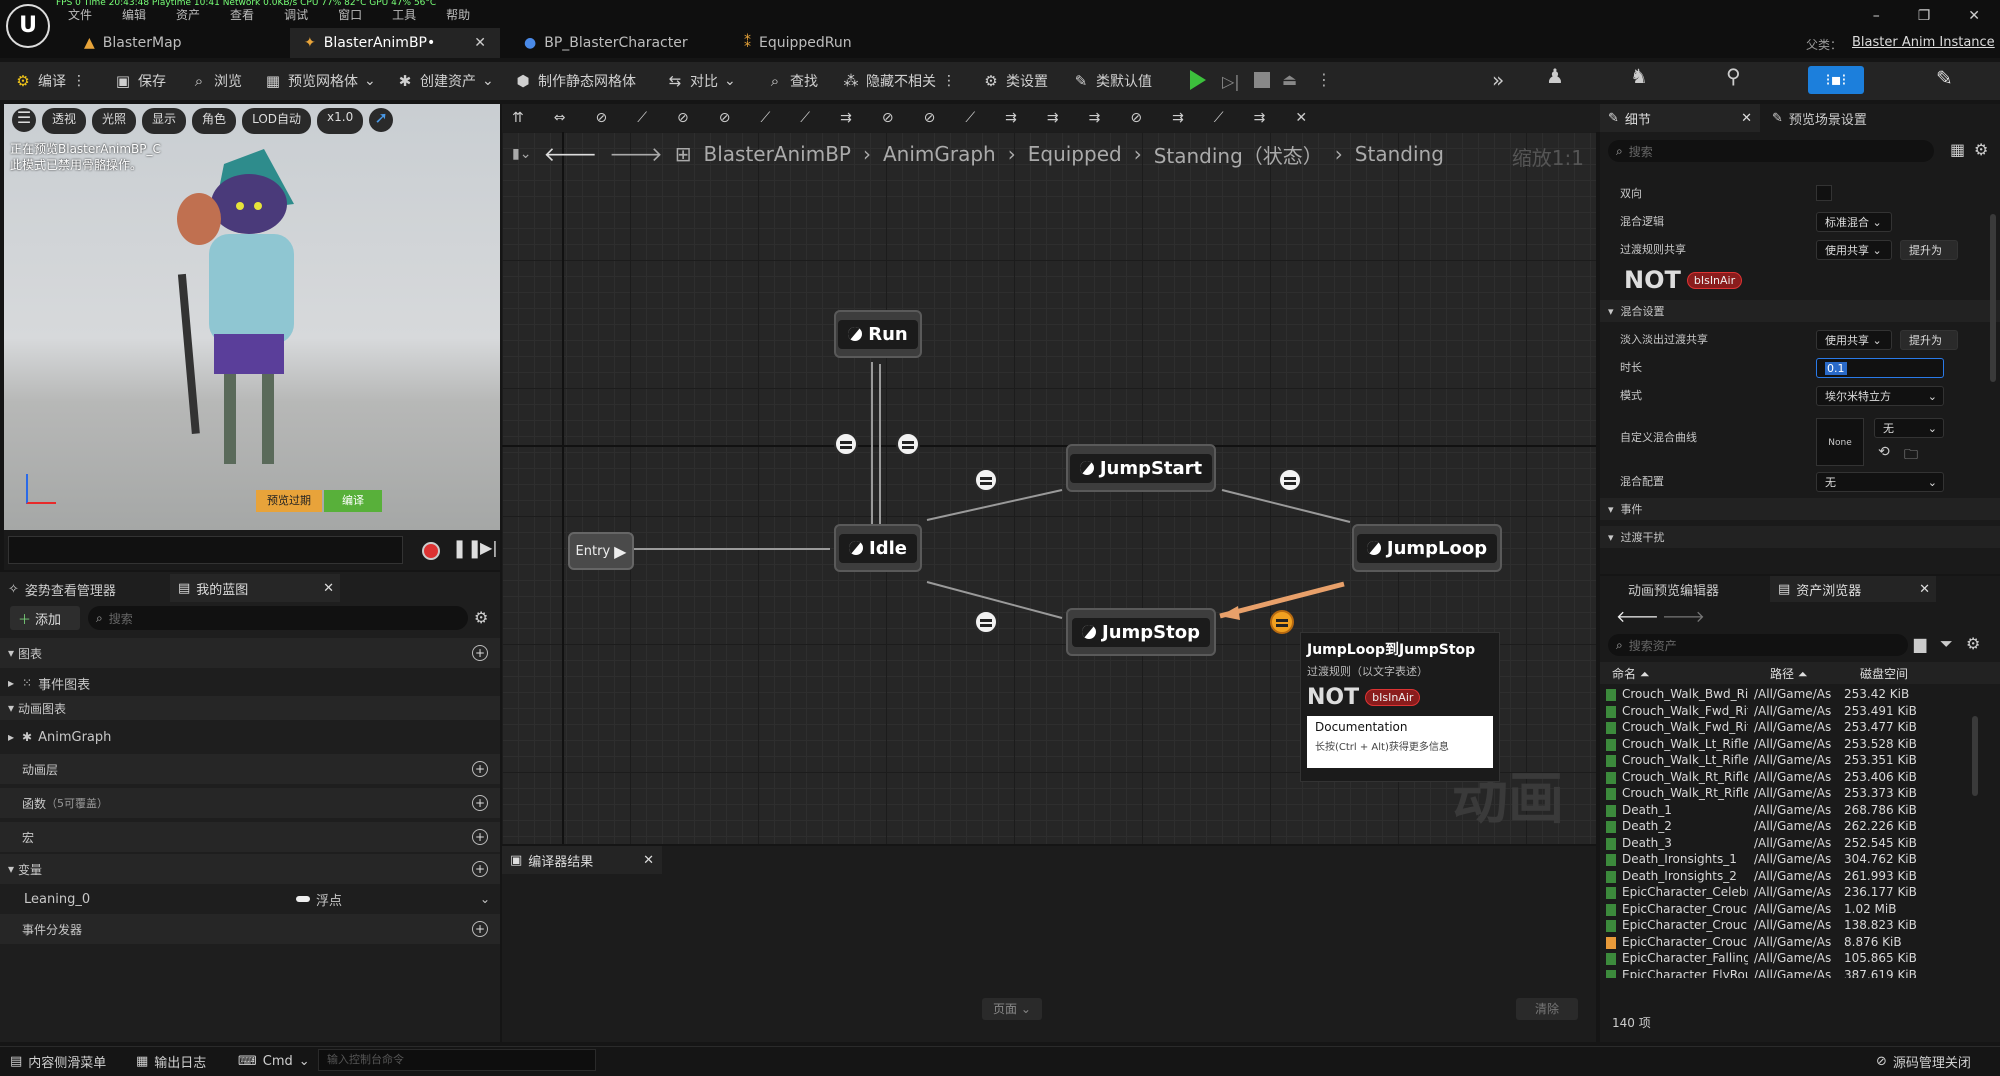 The image size is (2000, 1076). Describe the element at coordinates (1557, 79) in the screenshot. I see `skeleton-mode-icon: ♟` at that location.